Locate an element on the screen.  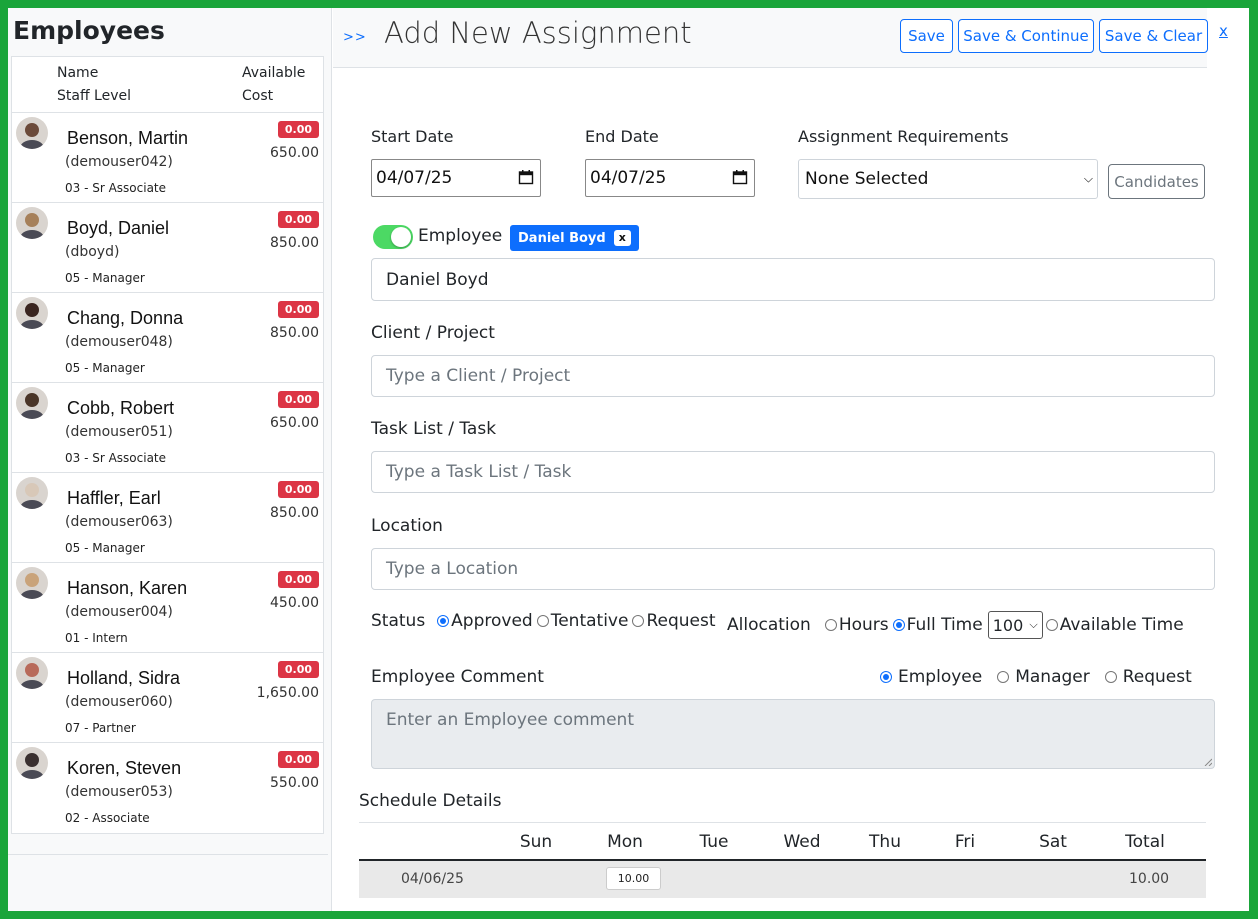
employee-cost: 450.00 is located at coordinates (294, 603).